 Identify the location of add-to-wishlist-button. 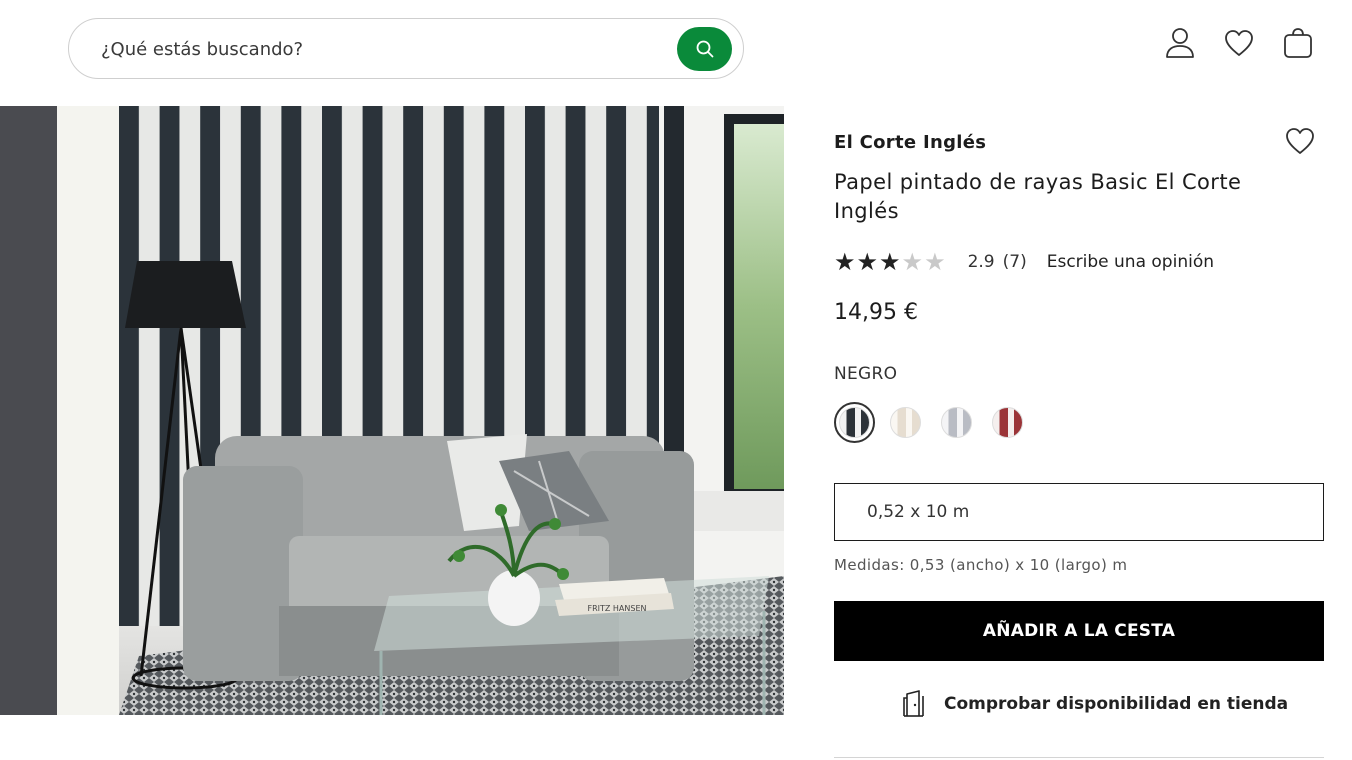
(1302, 143).